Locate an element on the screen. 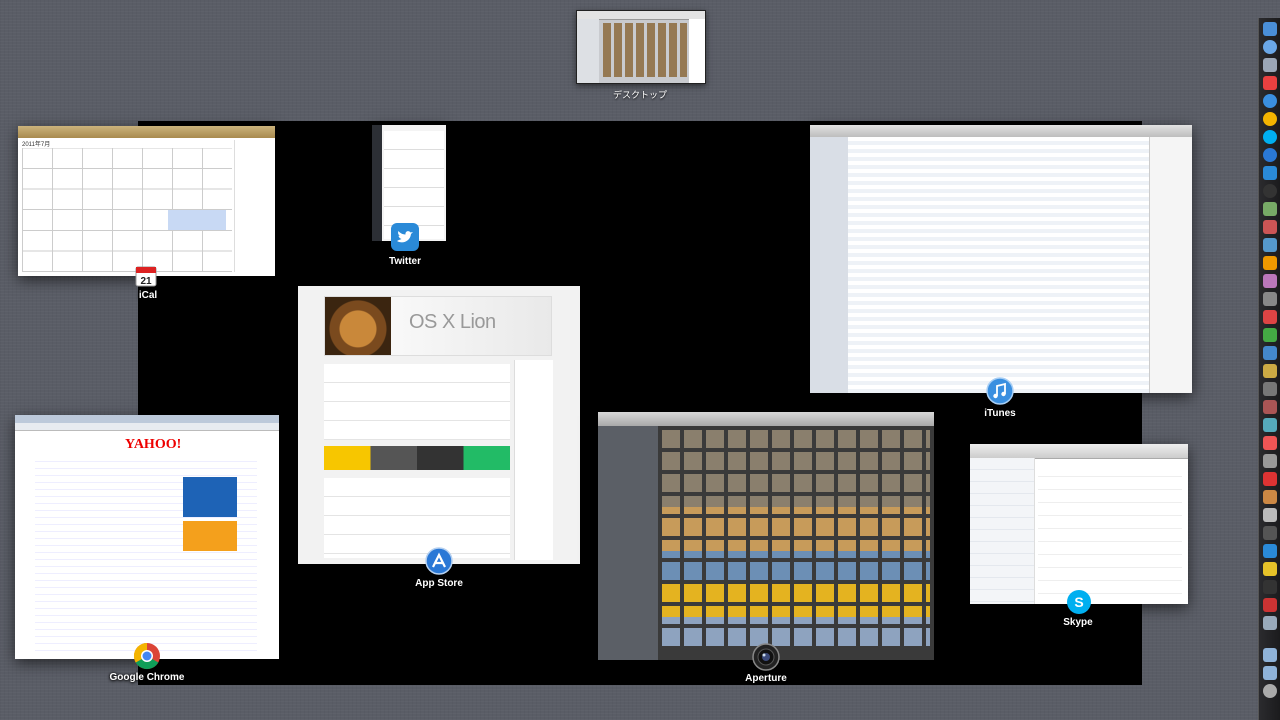  lion-image is located at coordinates (358, 326).